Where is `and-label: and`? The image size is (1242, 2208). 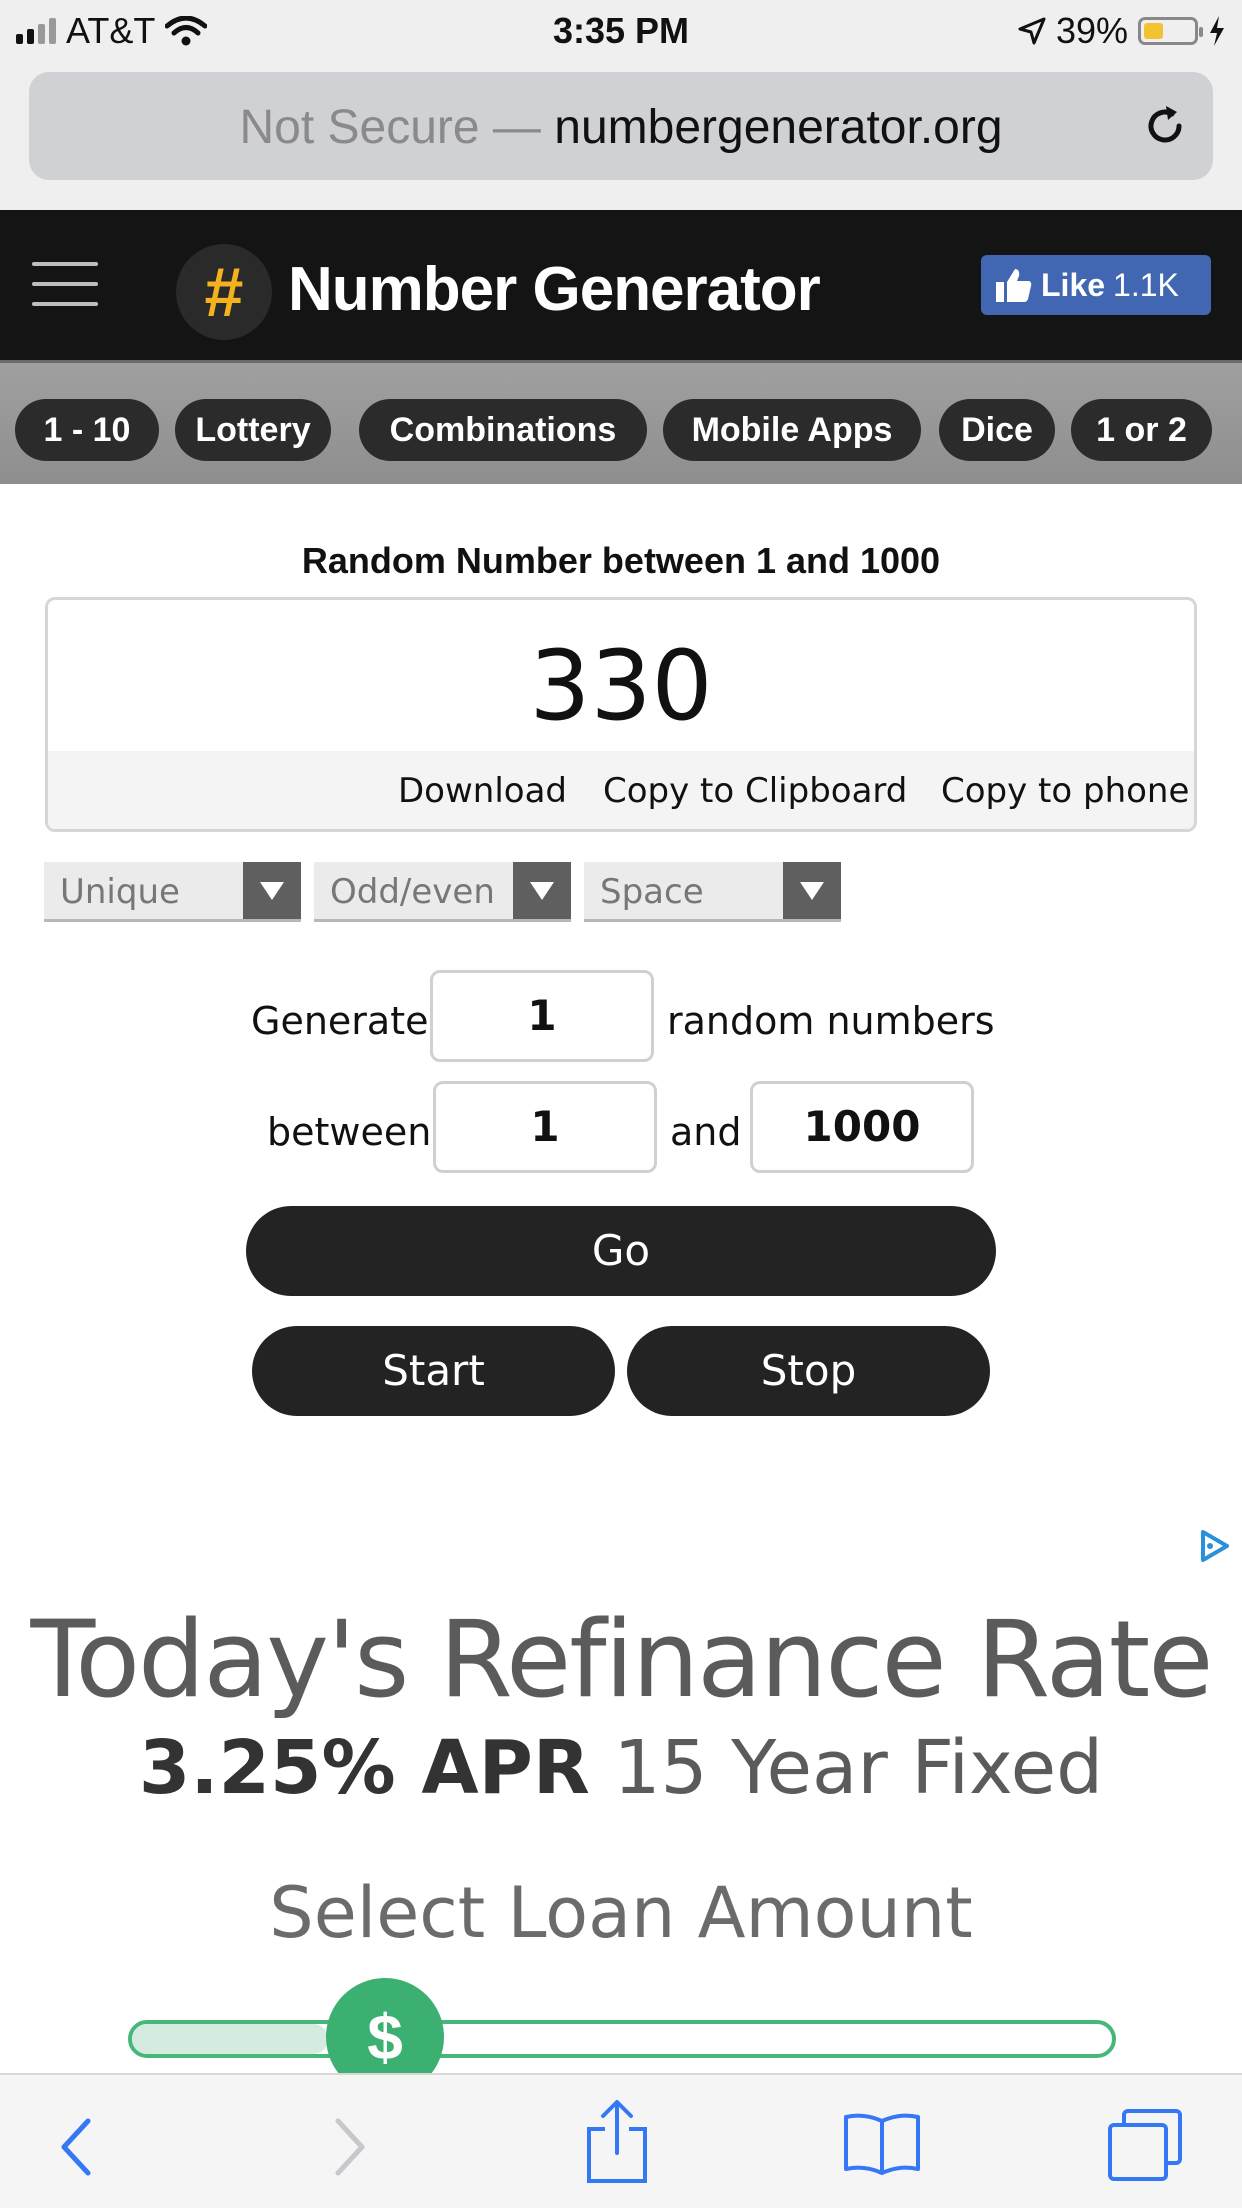
and-label: and is located at coordinates (706, 1132).